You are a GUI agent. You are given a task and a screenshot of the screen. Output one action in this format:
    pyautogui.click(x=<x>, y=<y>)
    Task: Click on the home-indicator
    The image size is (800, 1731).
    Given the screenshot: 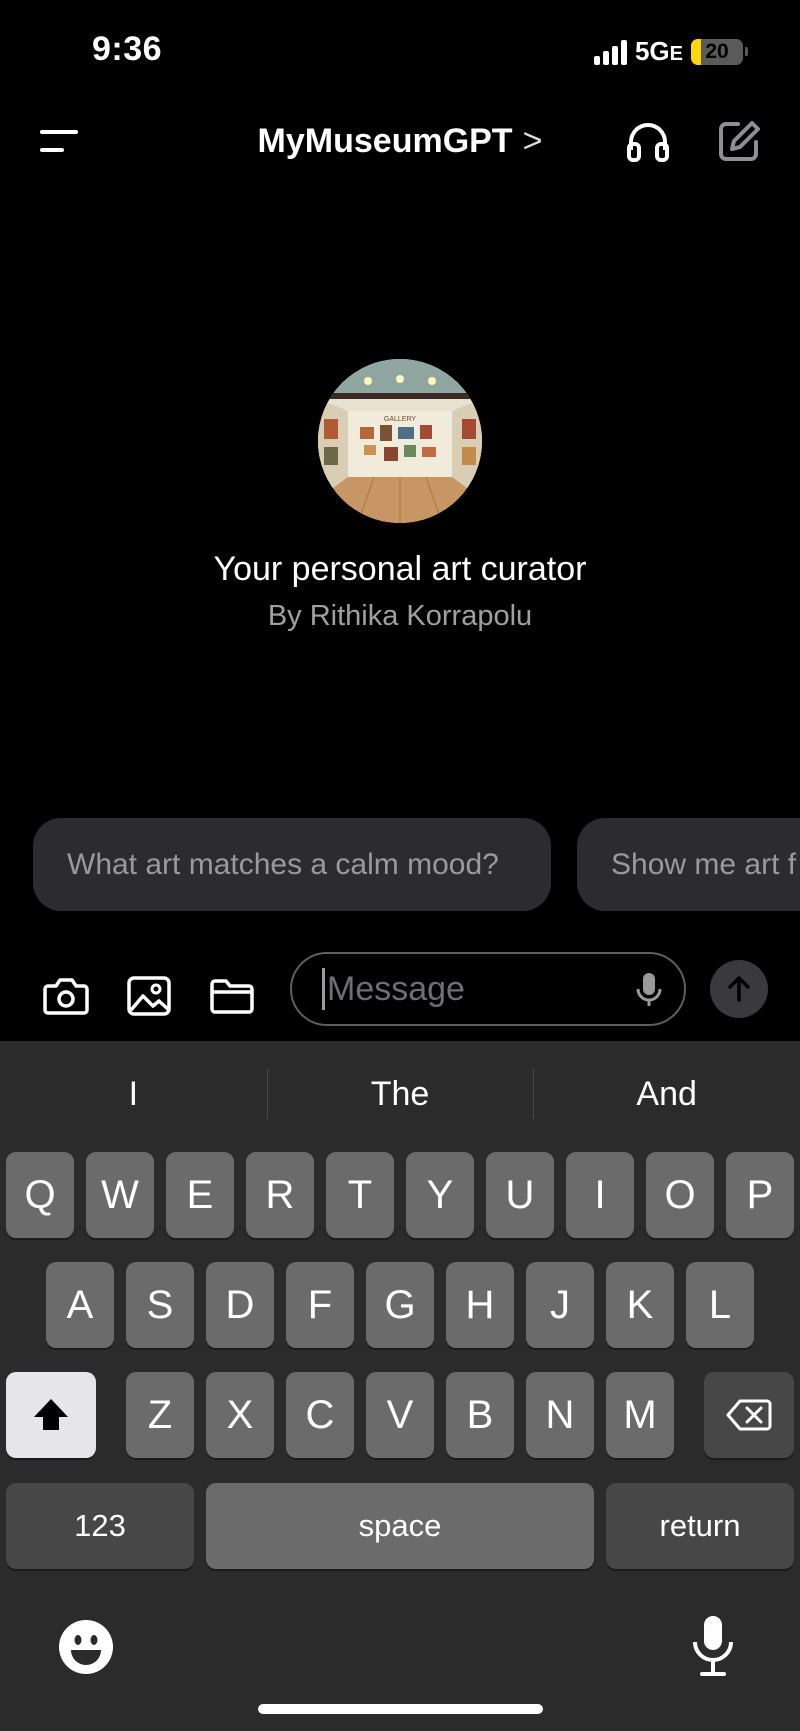 What is the action you would take?
    pyautogui.click(x=400, y=1709)
    